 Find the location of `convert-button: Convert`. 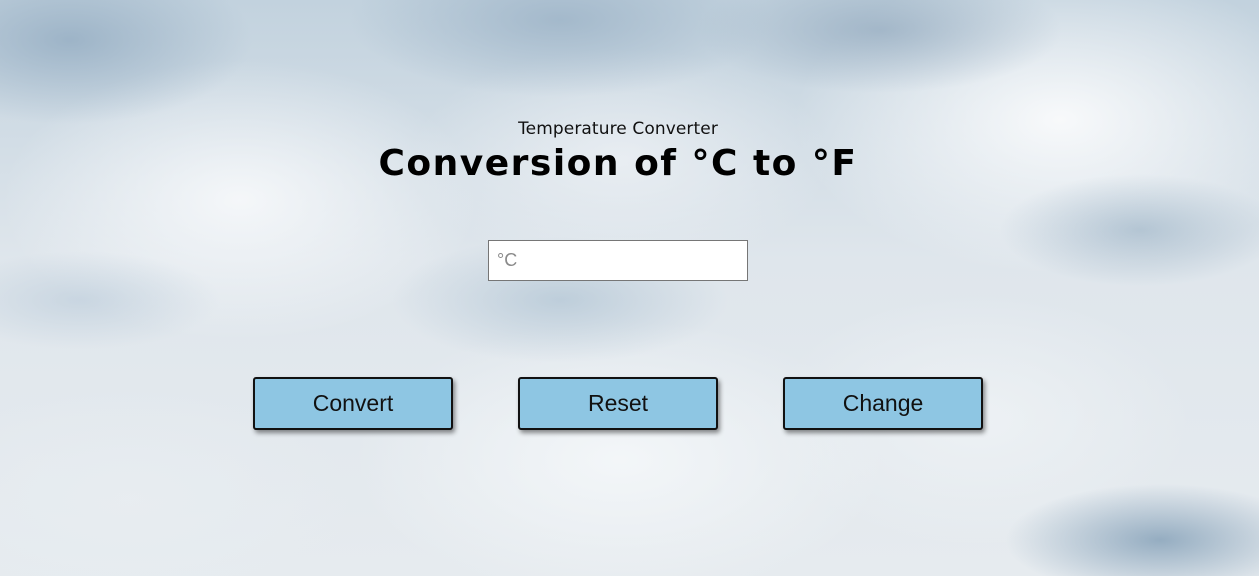

convert-button: Convert is located at coordinates (353, 403).